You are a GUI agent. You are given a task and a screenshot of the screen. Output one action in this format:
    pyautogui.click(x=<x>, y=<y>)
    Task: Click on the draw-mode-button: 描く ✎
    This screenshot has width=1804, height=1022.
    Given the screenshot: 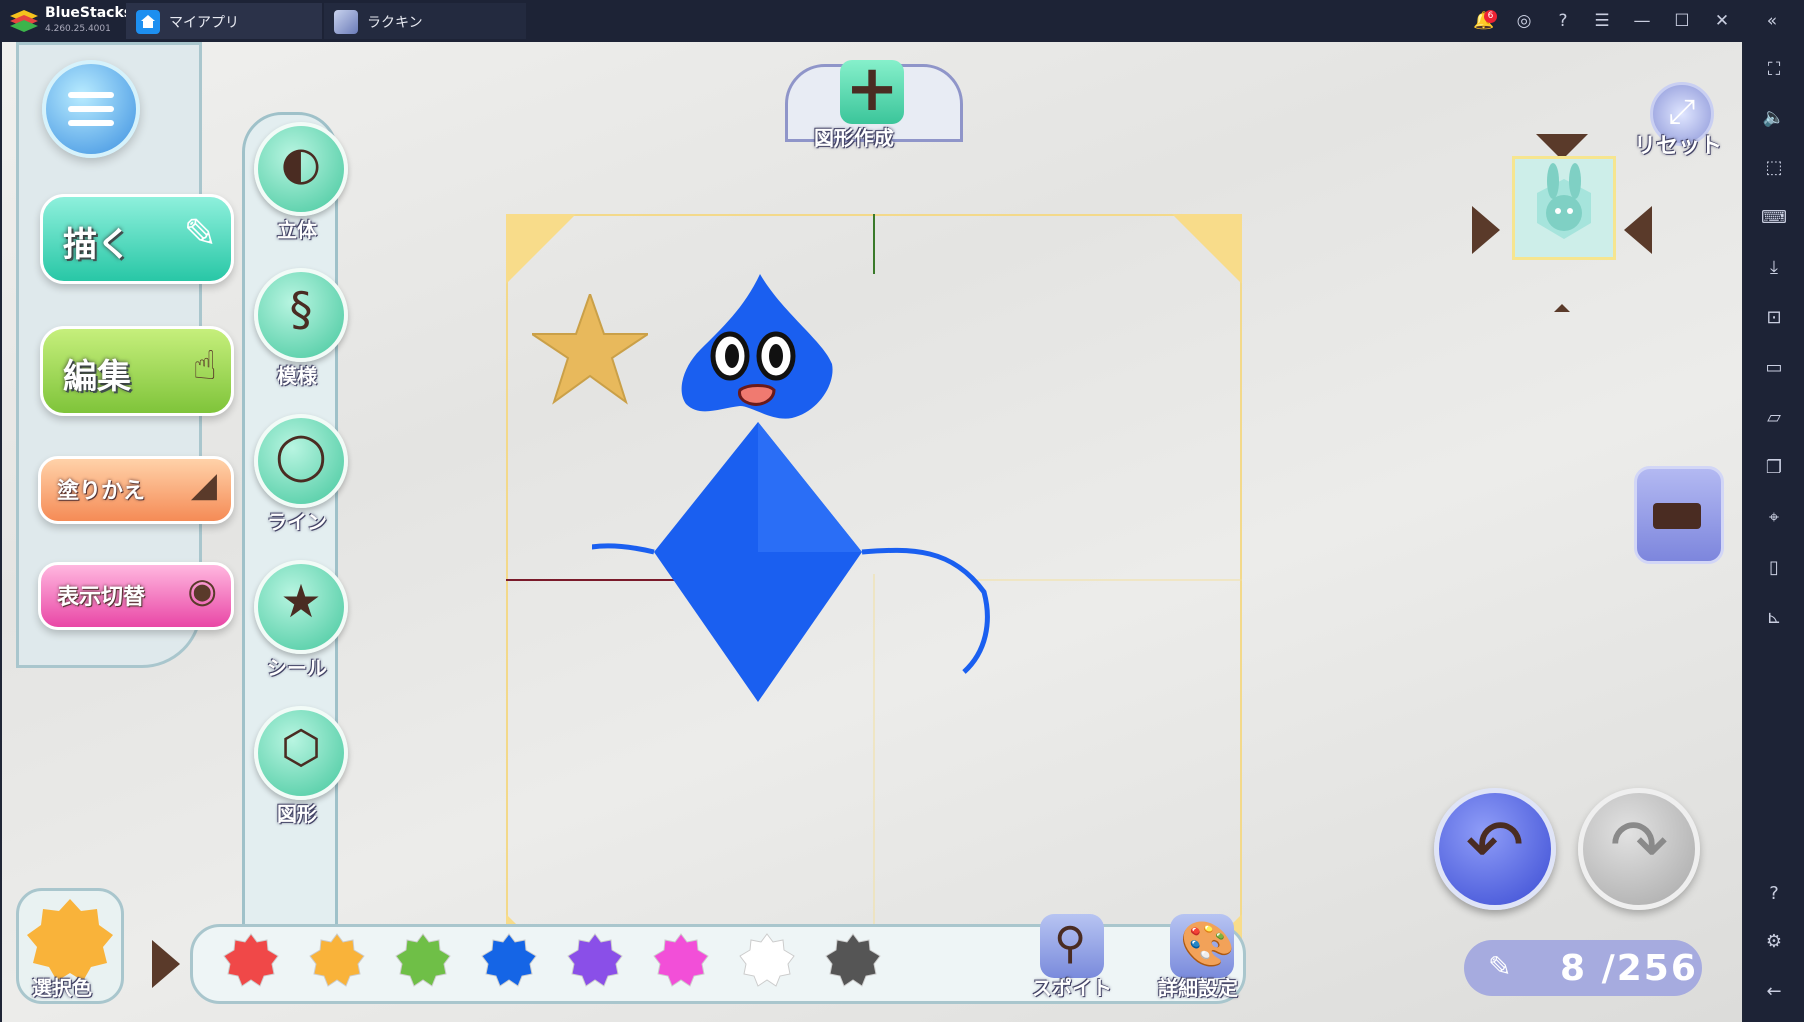 What is the action you would take?
    pyautogui.click(x=137, y=239)
    